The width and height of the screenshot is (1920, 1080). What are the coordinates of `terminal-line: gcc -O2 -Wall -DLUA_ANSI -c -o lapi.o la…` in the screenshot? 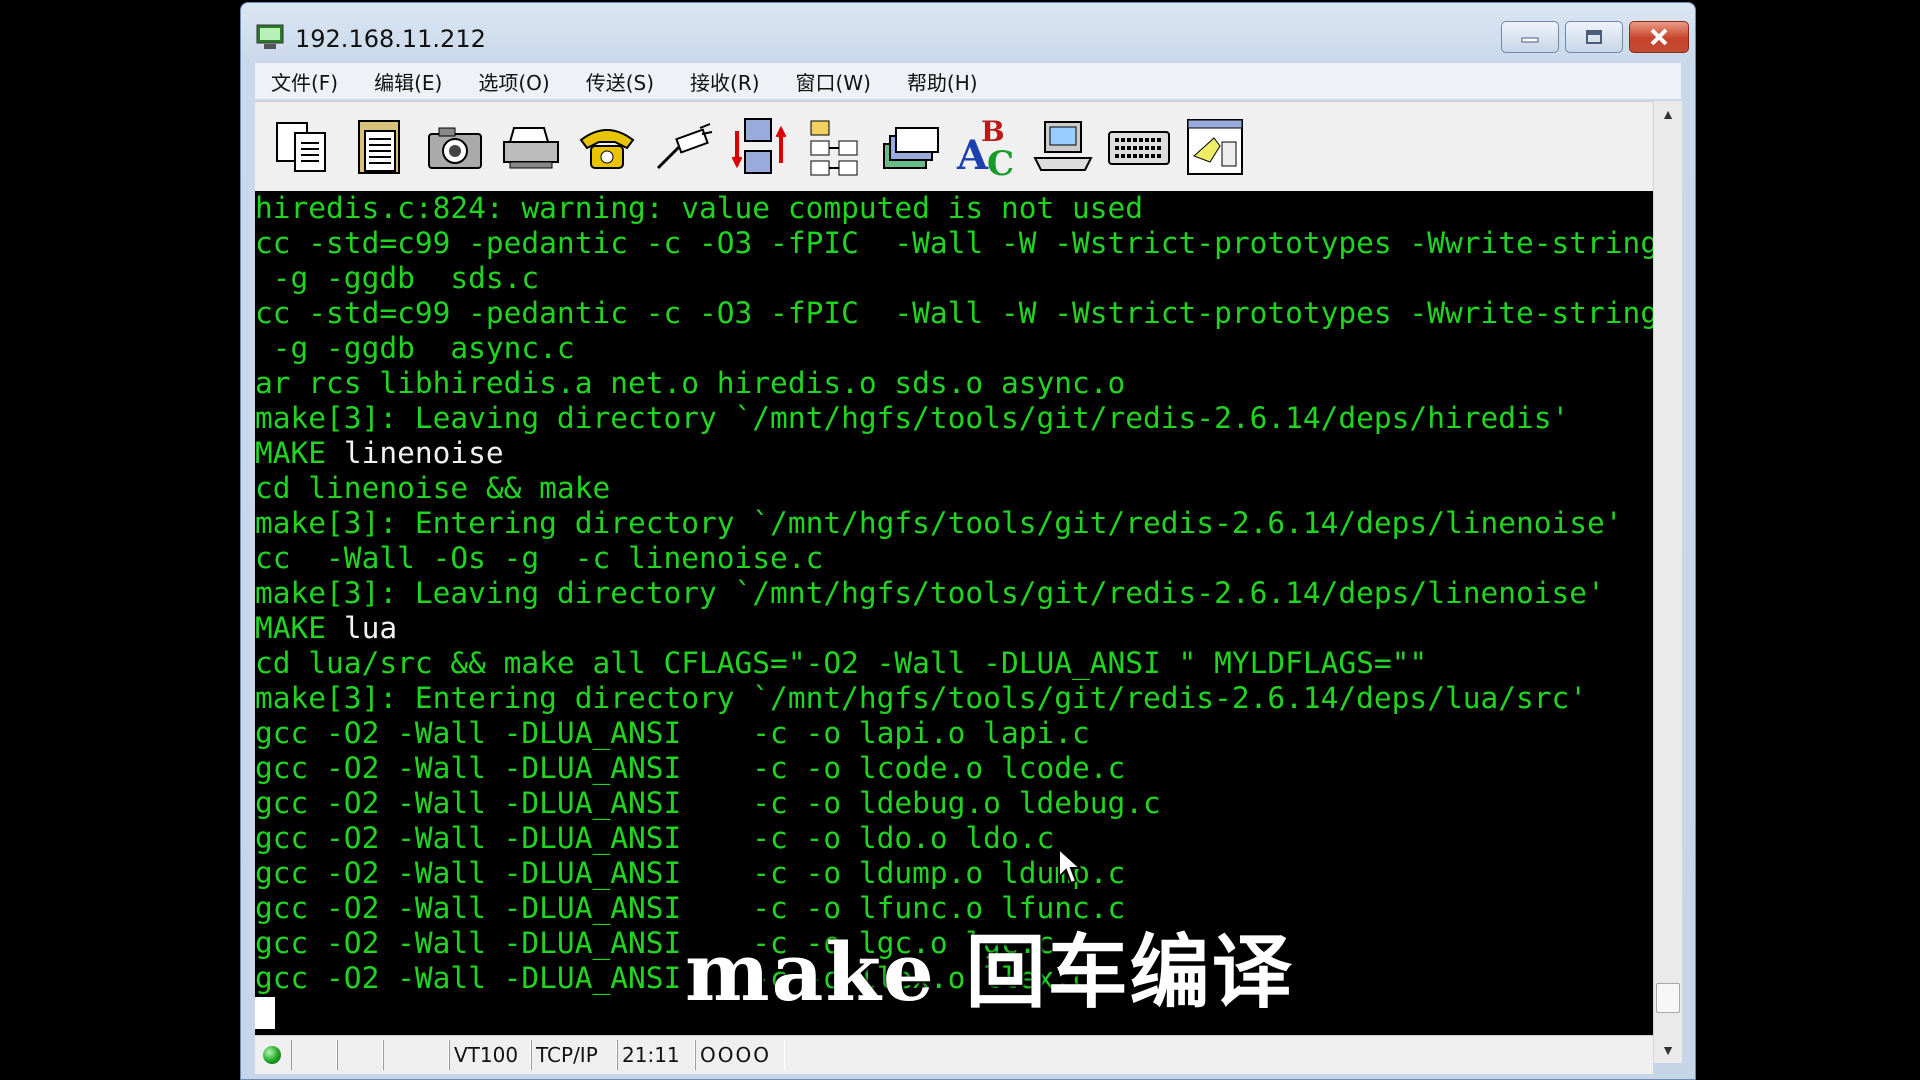 It's located at (954, 733).